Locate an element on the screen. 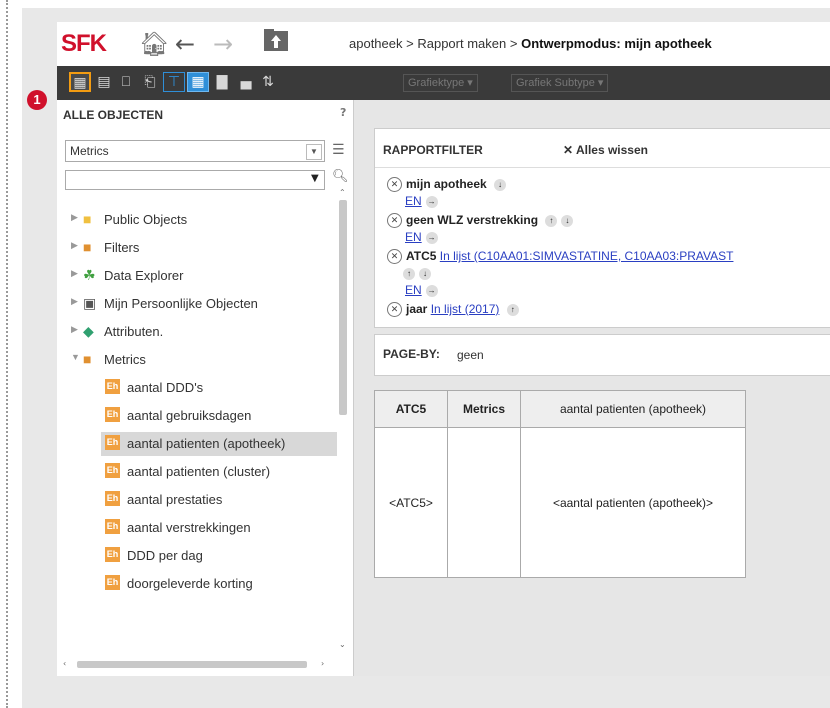  list-view-icon: ☰ is located at coordinates (338, 150).